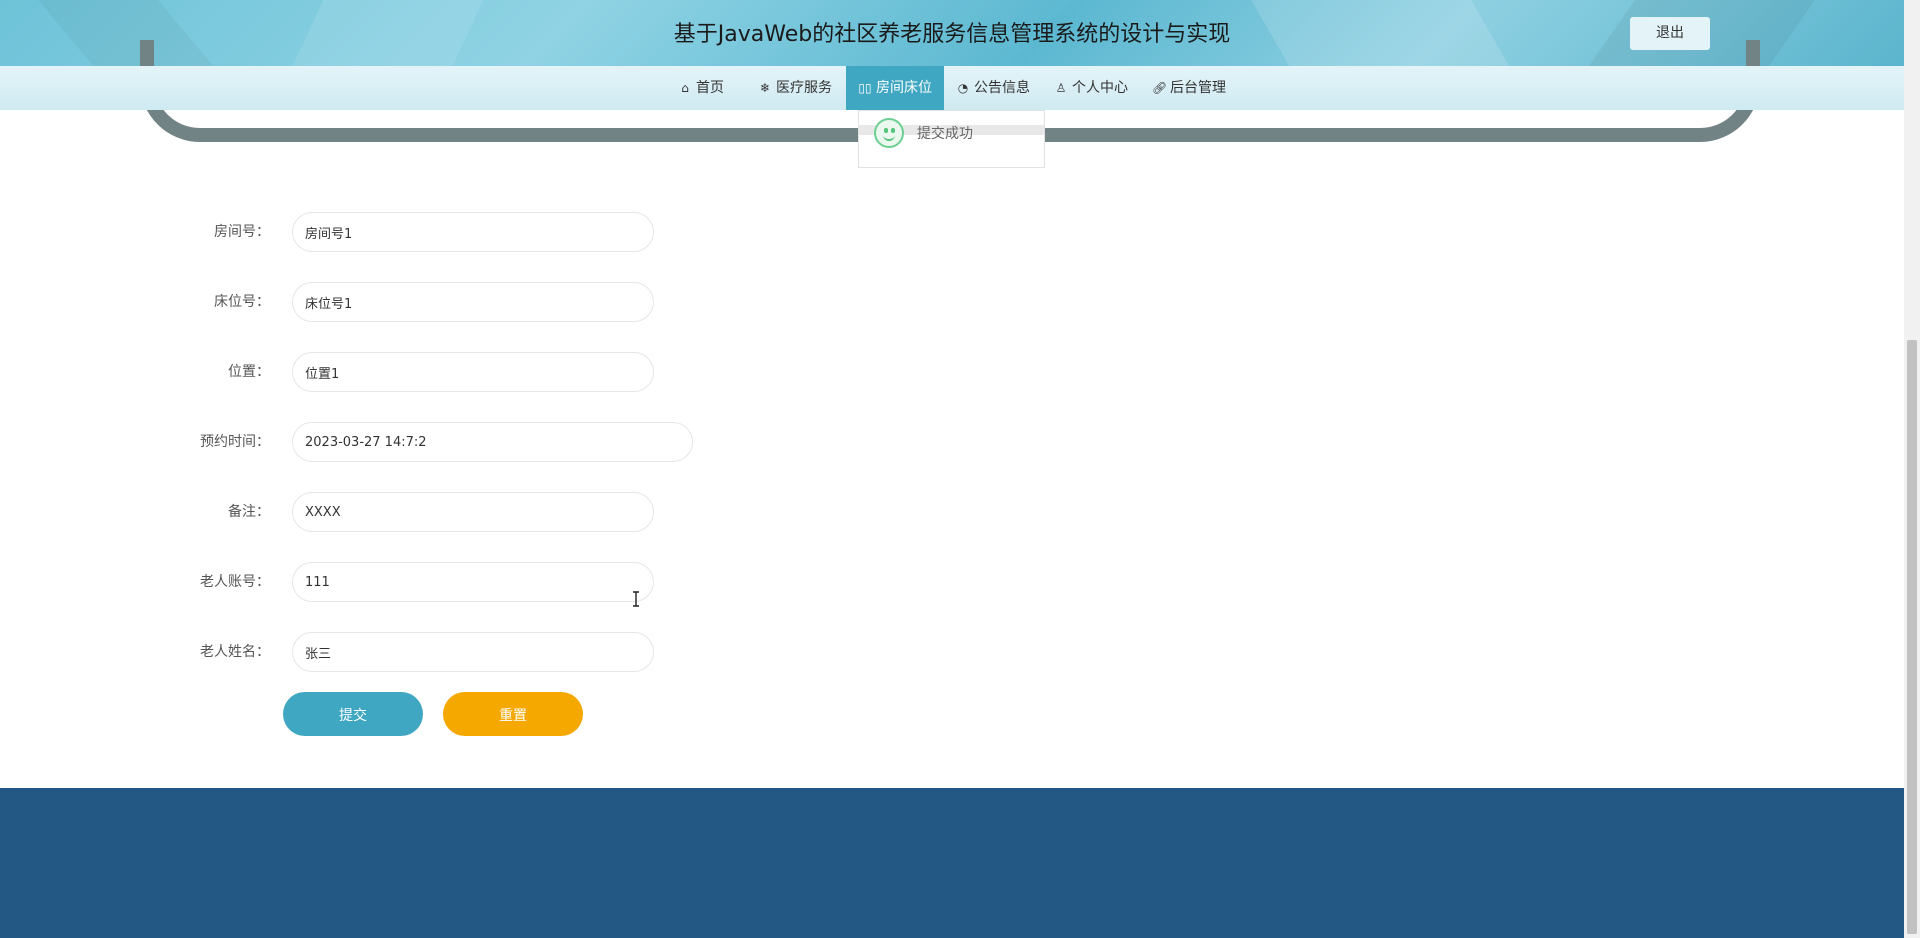 Image resolution: width=1920 pixels, height=938 pixels. I want to click on toast-message: 提交成功, so click(945, 134).